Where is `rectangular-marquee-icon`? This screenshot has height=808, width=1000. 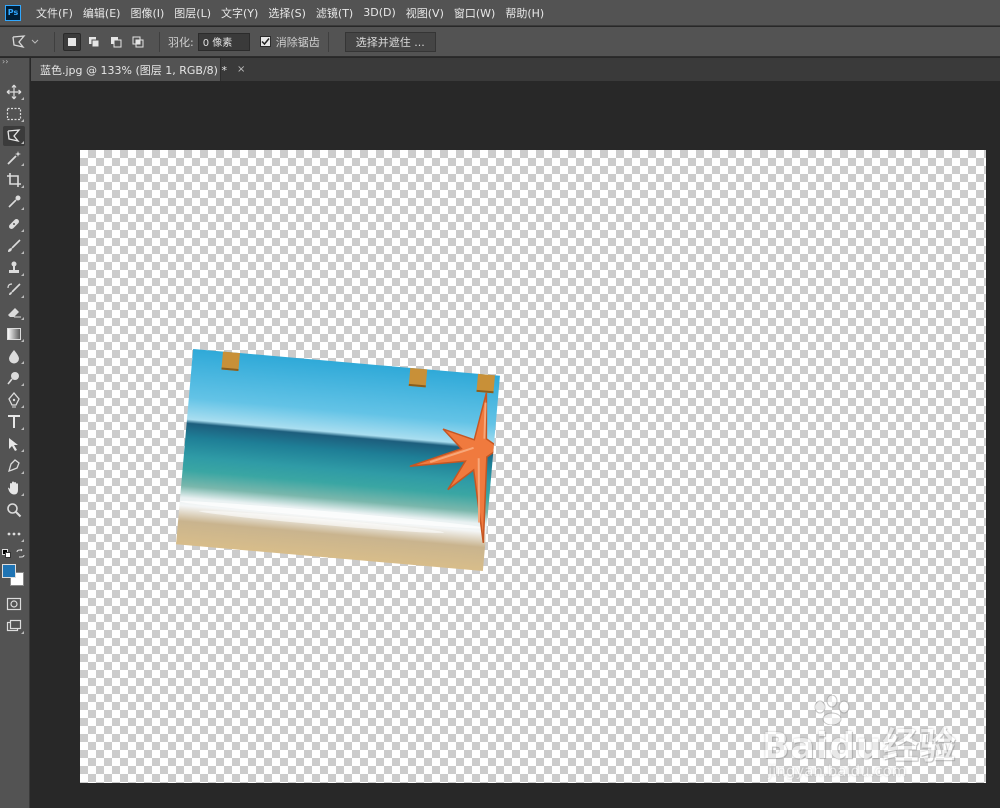
rectangular-marquee-icon is located at coordinates (14, 114).